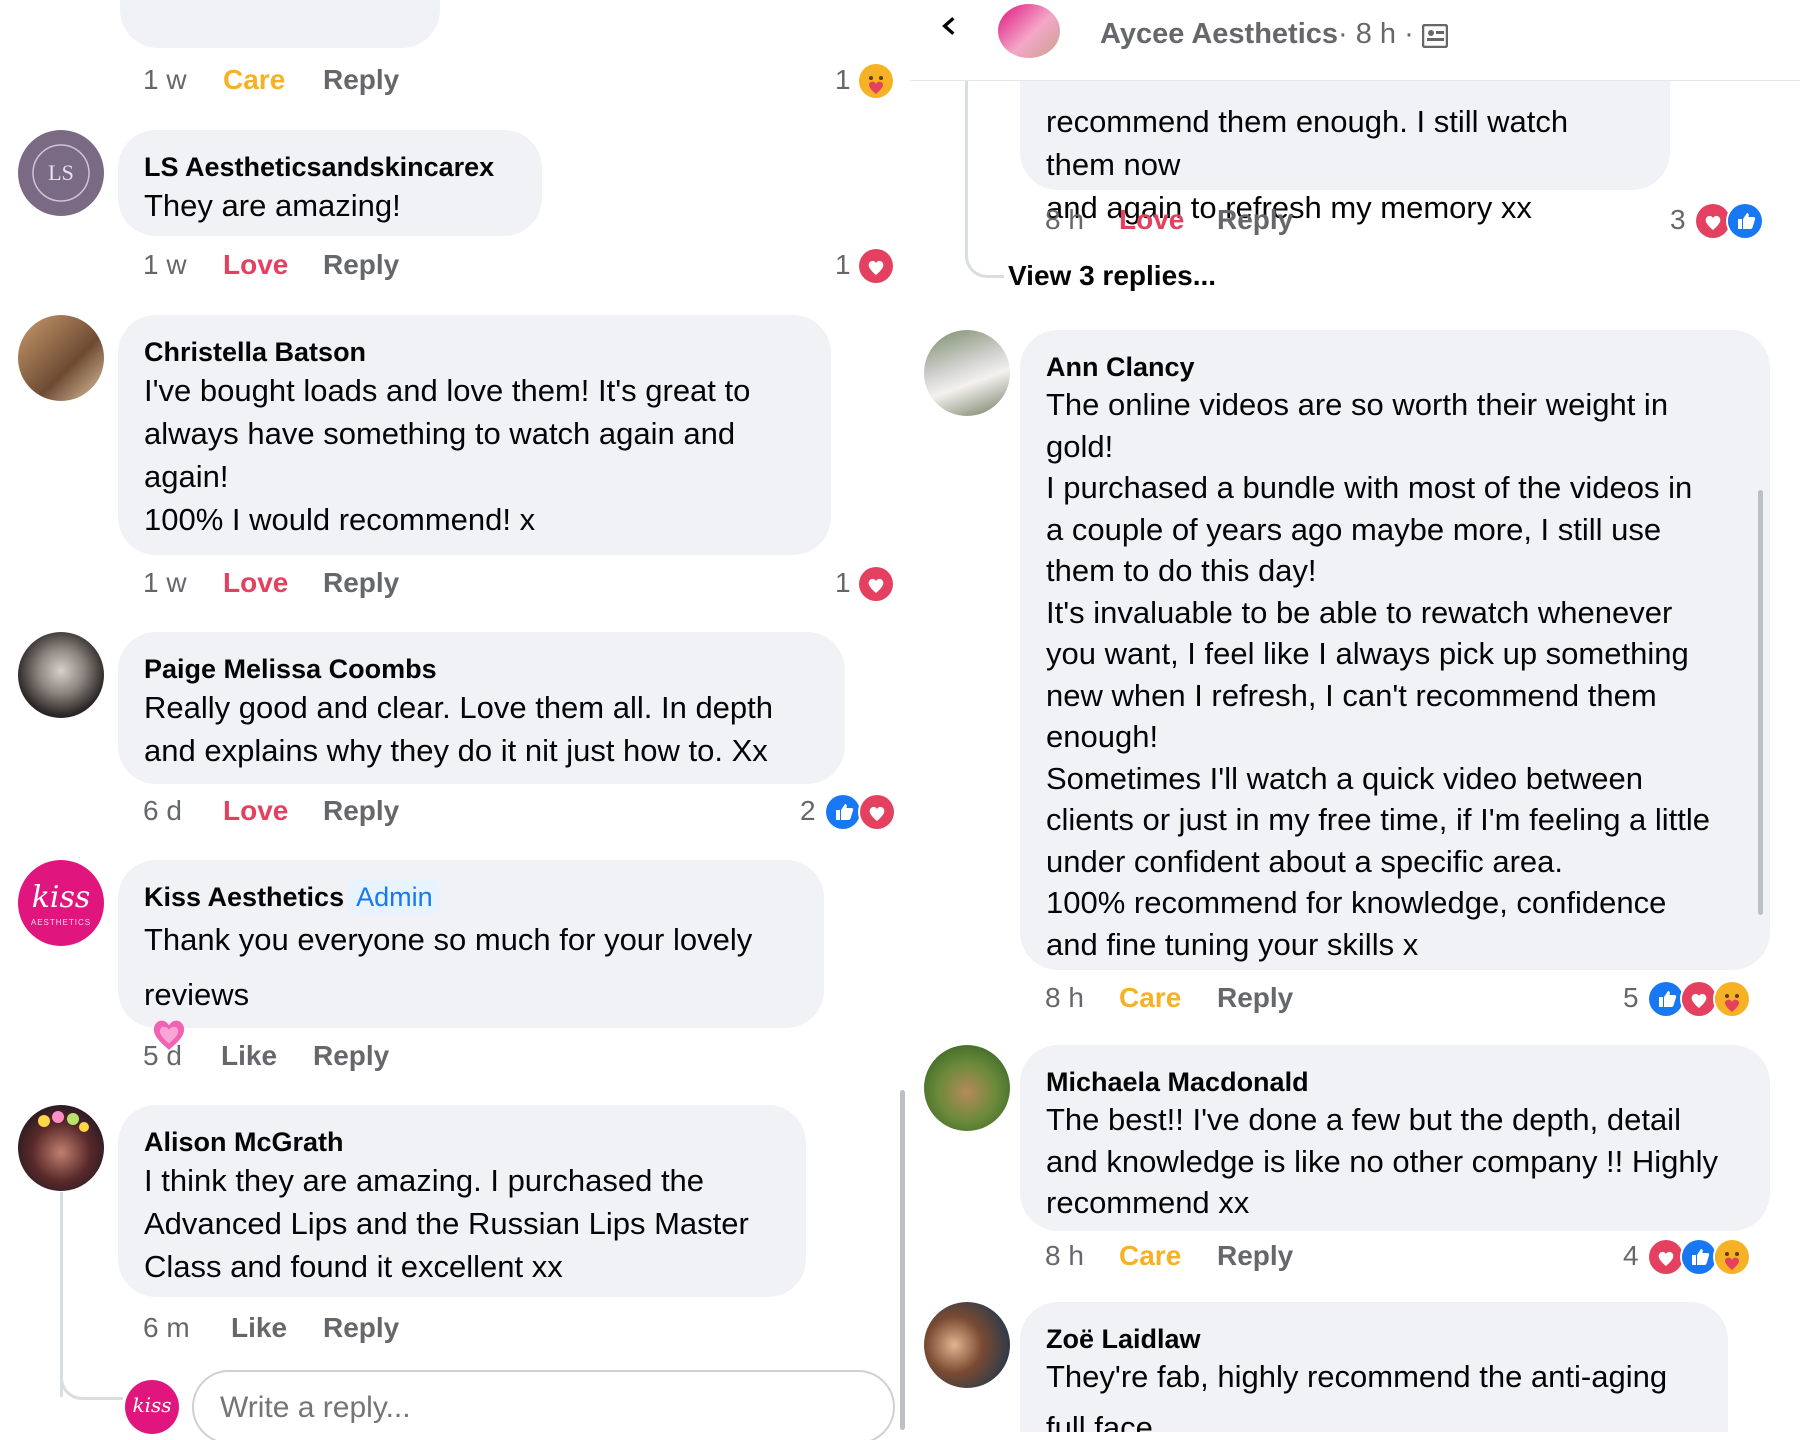 This screenshot has width=1800, height=1440. Describe the element at coordinates (1678, 219) in the screenshot. I see `reaction-count: 3` at that location.